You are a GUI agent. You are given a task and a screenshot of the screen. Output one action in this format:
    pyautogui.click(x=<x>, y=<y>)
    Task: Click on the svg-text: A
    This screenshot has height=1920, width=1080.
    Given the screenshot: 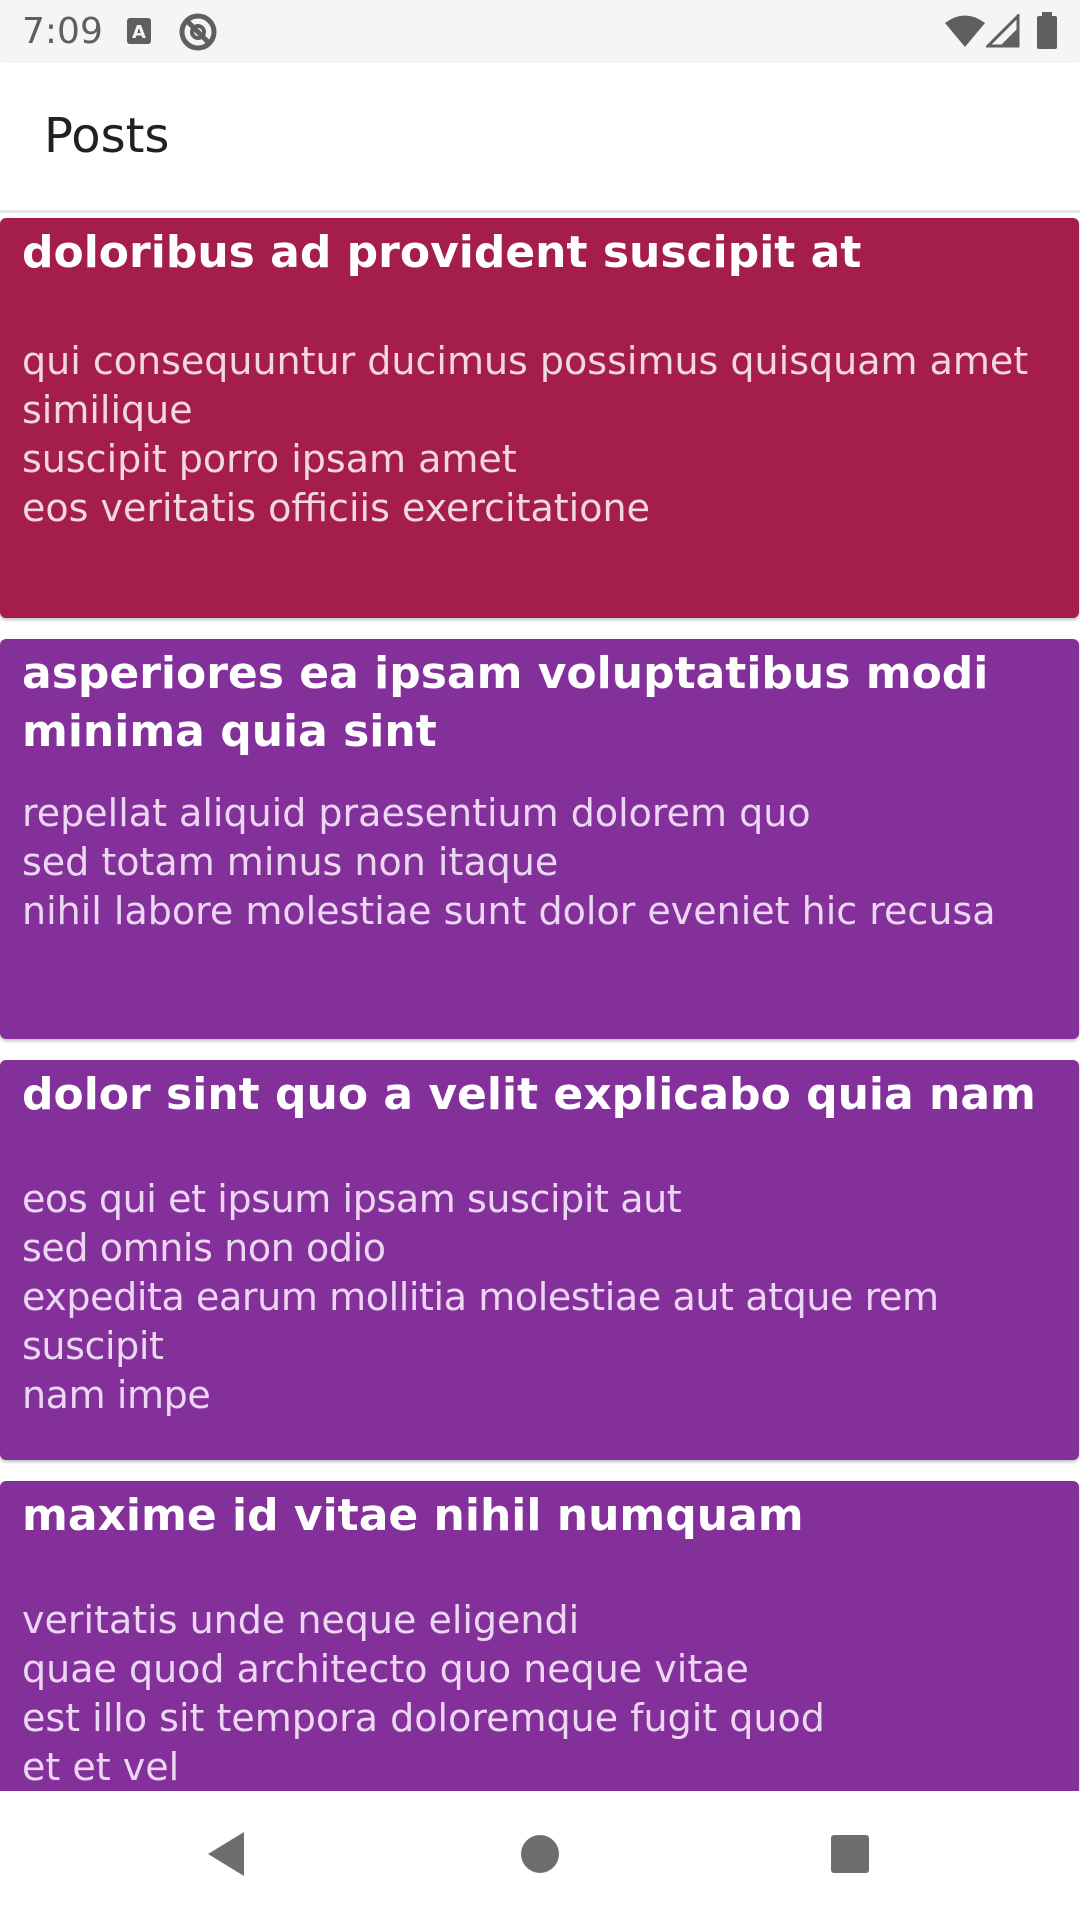 What is the action you would take?
    pyautogui.click(x=139, y=32)
    